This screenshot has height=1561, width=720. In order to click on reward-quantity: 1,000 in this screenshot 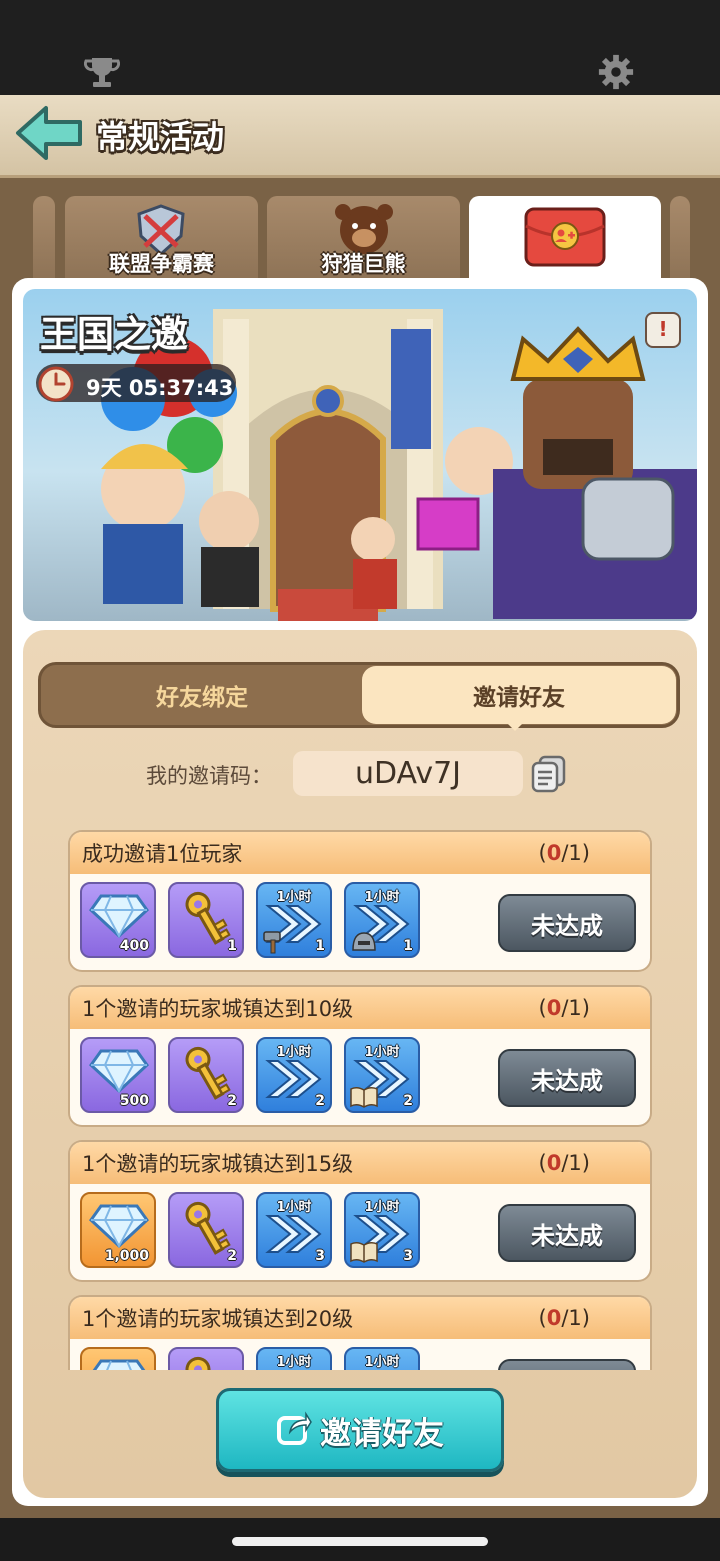, I will do `click(126, 1256)`.